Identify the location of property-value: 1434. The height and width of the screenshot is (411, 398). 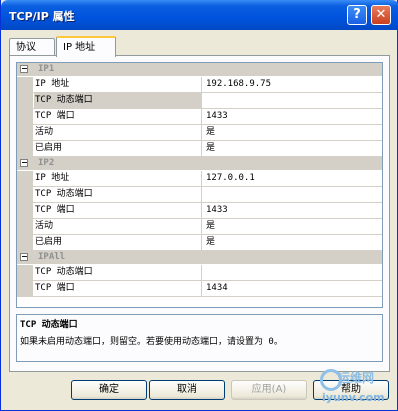
(292, 288).